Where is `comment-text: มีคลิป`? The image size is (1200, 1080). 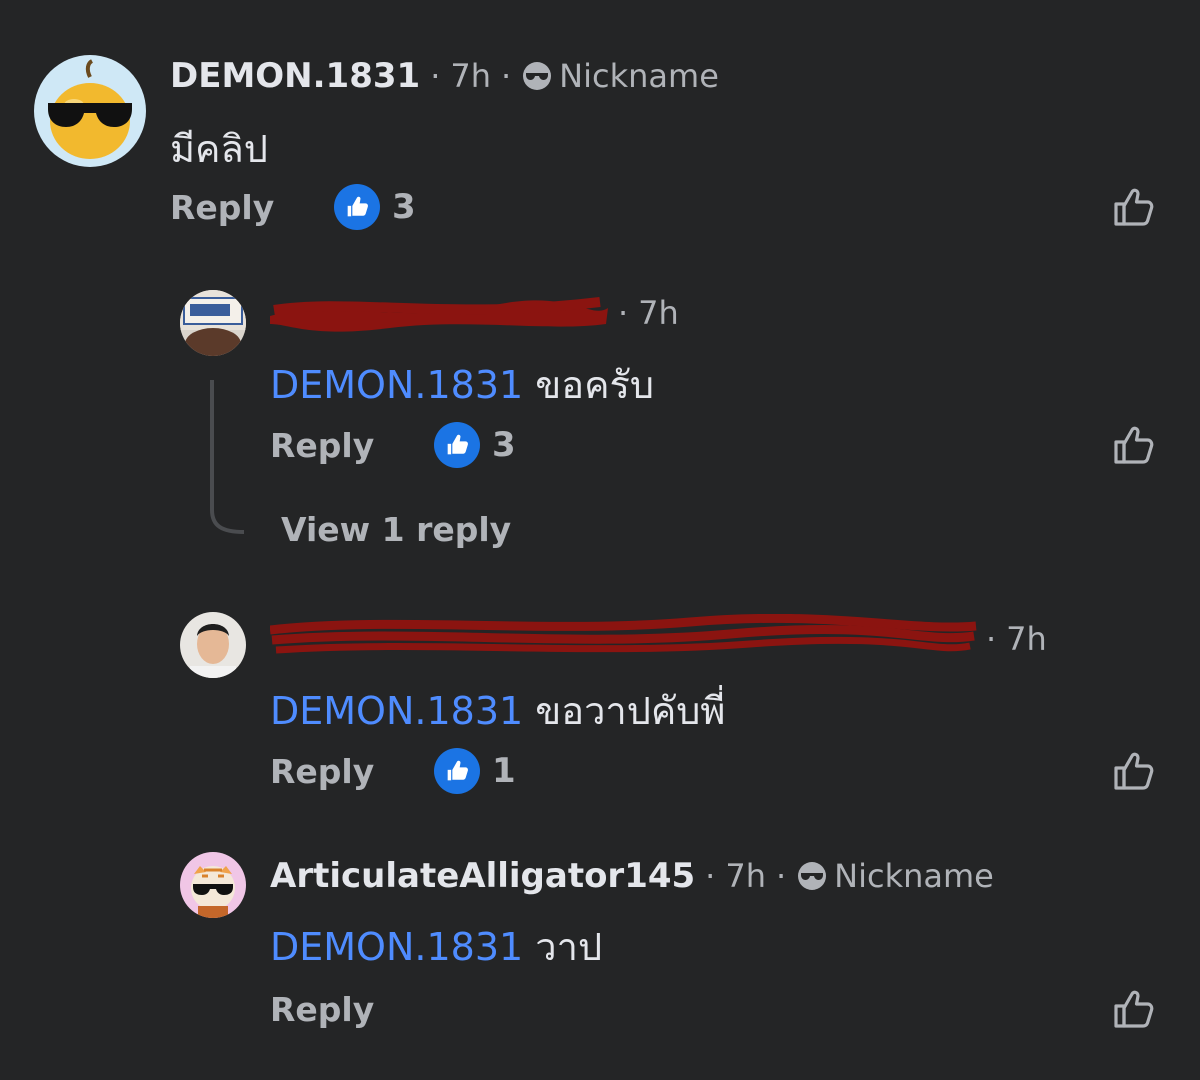 comment-text: มีคลิป is located at coordinates (219, 149).